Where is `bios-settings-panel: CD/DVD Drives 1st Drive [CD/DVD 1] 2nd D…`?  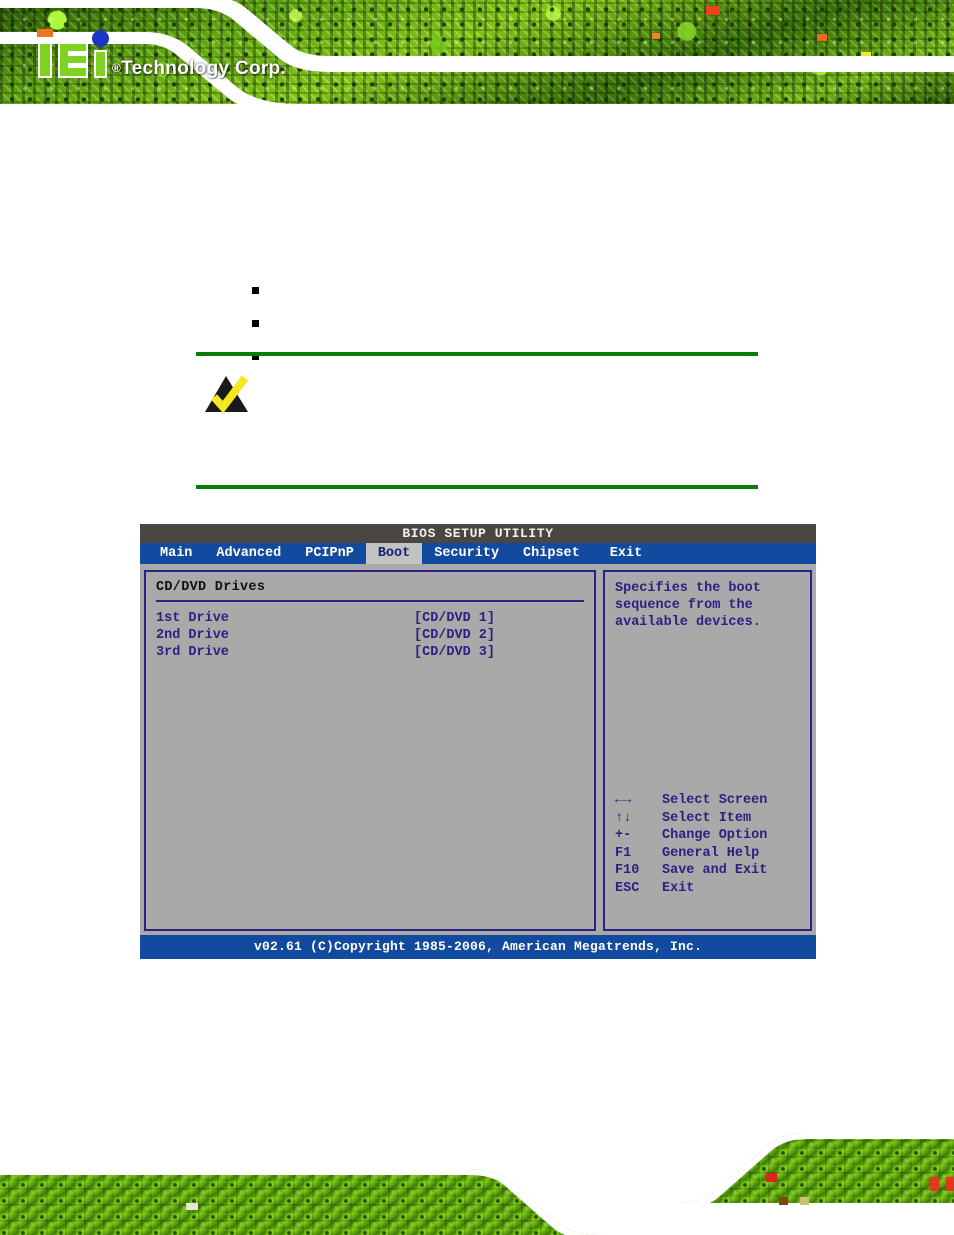 bios-settings-panel: CD/DVD Drives 1st Drive [CD/DVD 1] 2nd D… is located at coordinates (370, 750).